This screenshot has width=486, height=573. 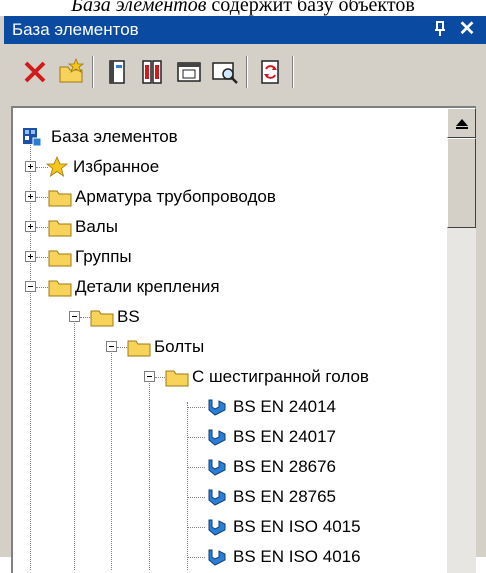 What do you see at coordinates (229, 467) in the screenshot?
I see `tree-item-bs-en-28676: BS EN 28676` at bounding box center [229, 467].